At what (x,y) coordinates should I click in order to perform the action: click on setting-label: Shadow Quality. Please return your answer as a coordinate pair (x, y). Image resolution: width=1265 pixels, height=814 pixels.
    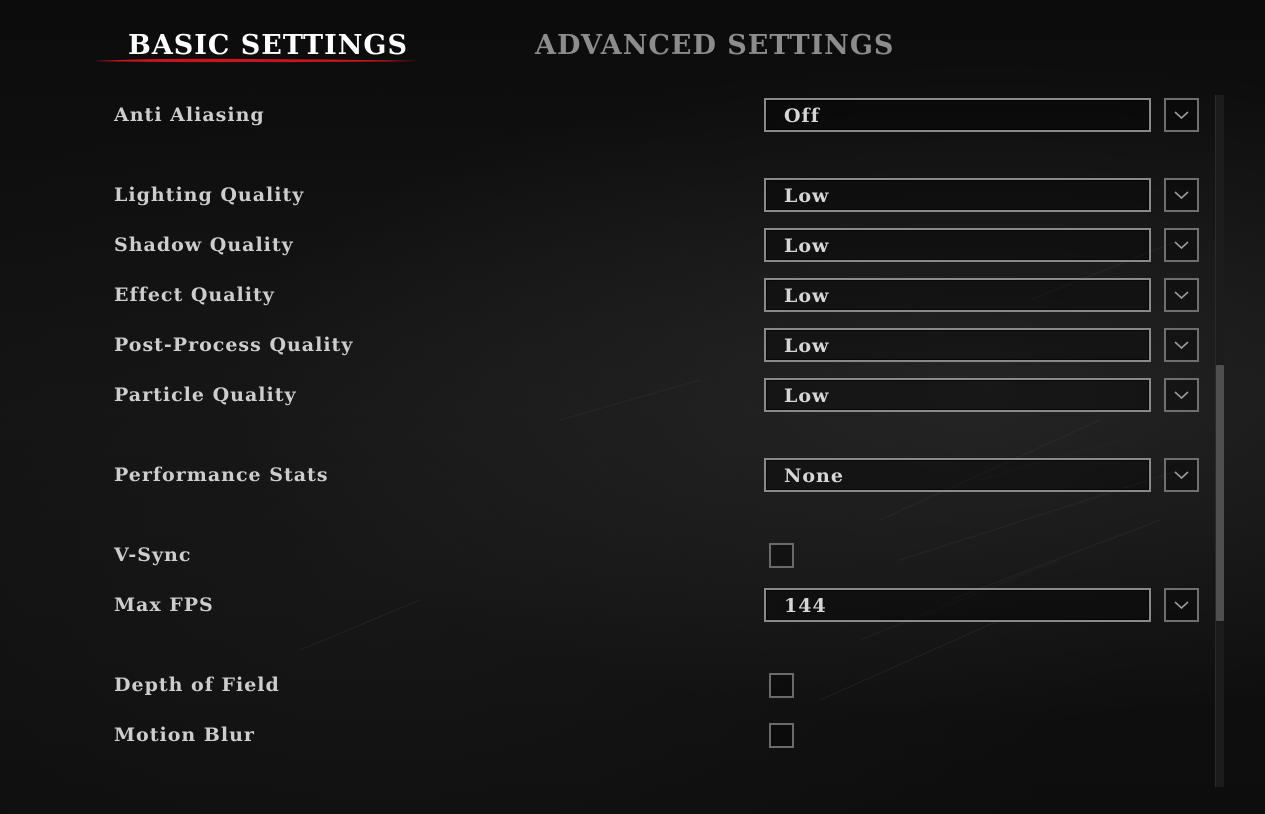
    Looking at the image, I should click on (204, 245).